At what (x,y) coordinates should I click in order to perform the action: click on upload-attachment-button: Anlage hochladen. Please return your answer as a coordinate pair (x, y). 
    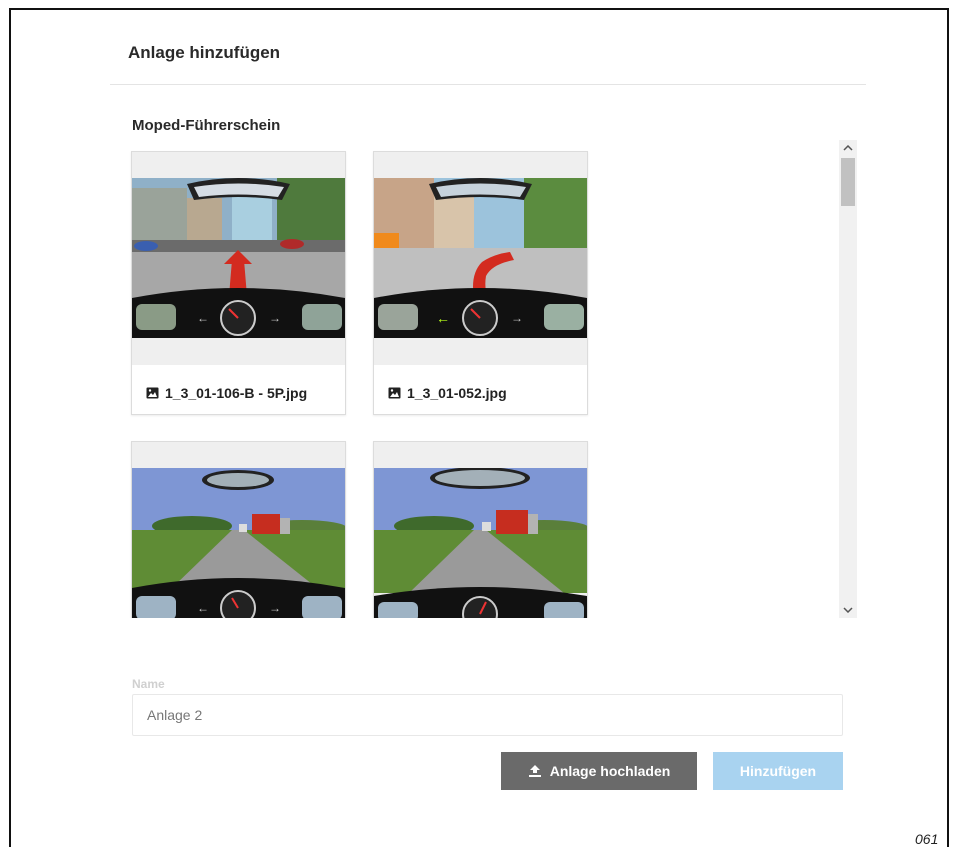
    Looking at the image, I should click on (599, 771).